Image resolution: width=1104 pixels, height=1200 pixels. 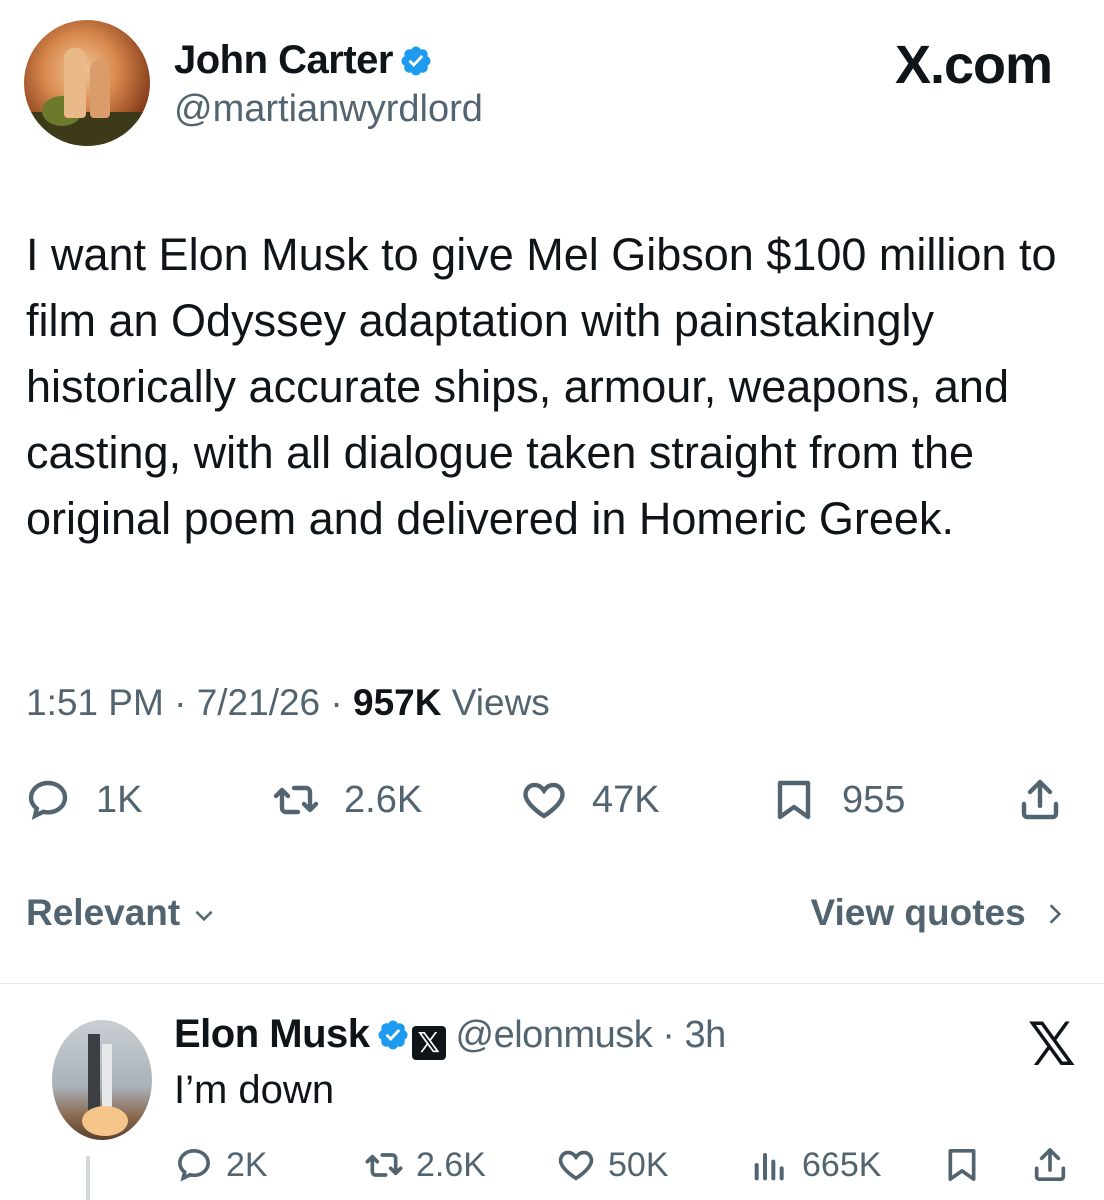 I want to click on tweet-time: 1:51 PM, so click(x=95, y=702).